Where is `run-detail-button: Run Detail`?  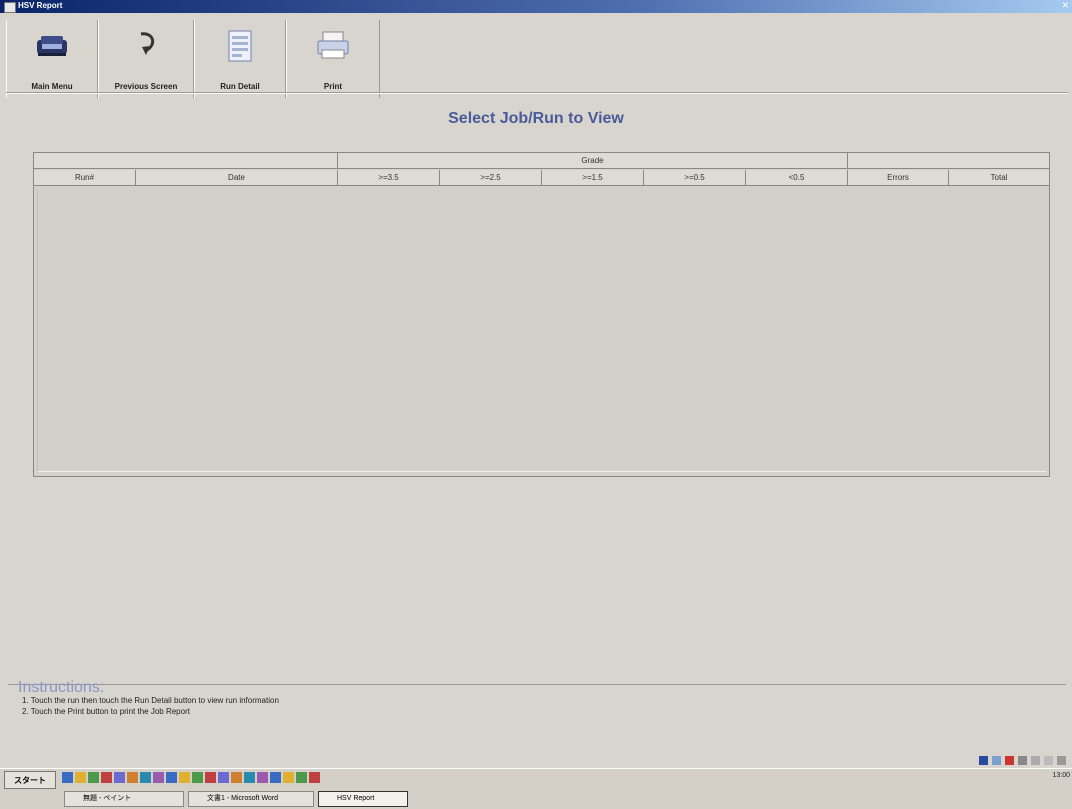 run-detail-button: Run Detail is located at coordinates (240, 59).